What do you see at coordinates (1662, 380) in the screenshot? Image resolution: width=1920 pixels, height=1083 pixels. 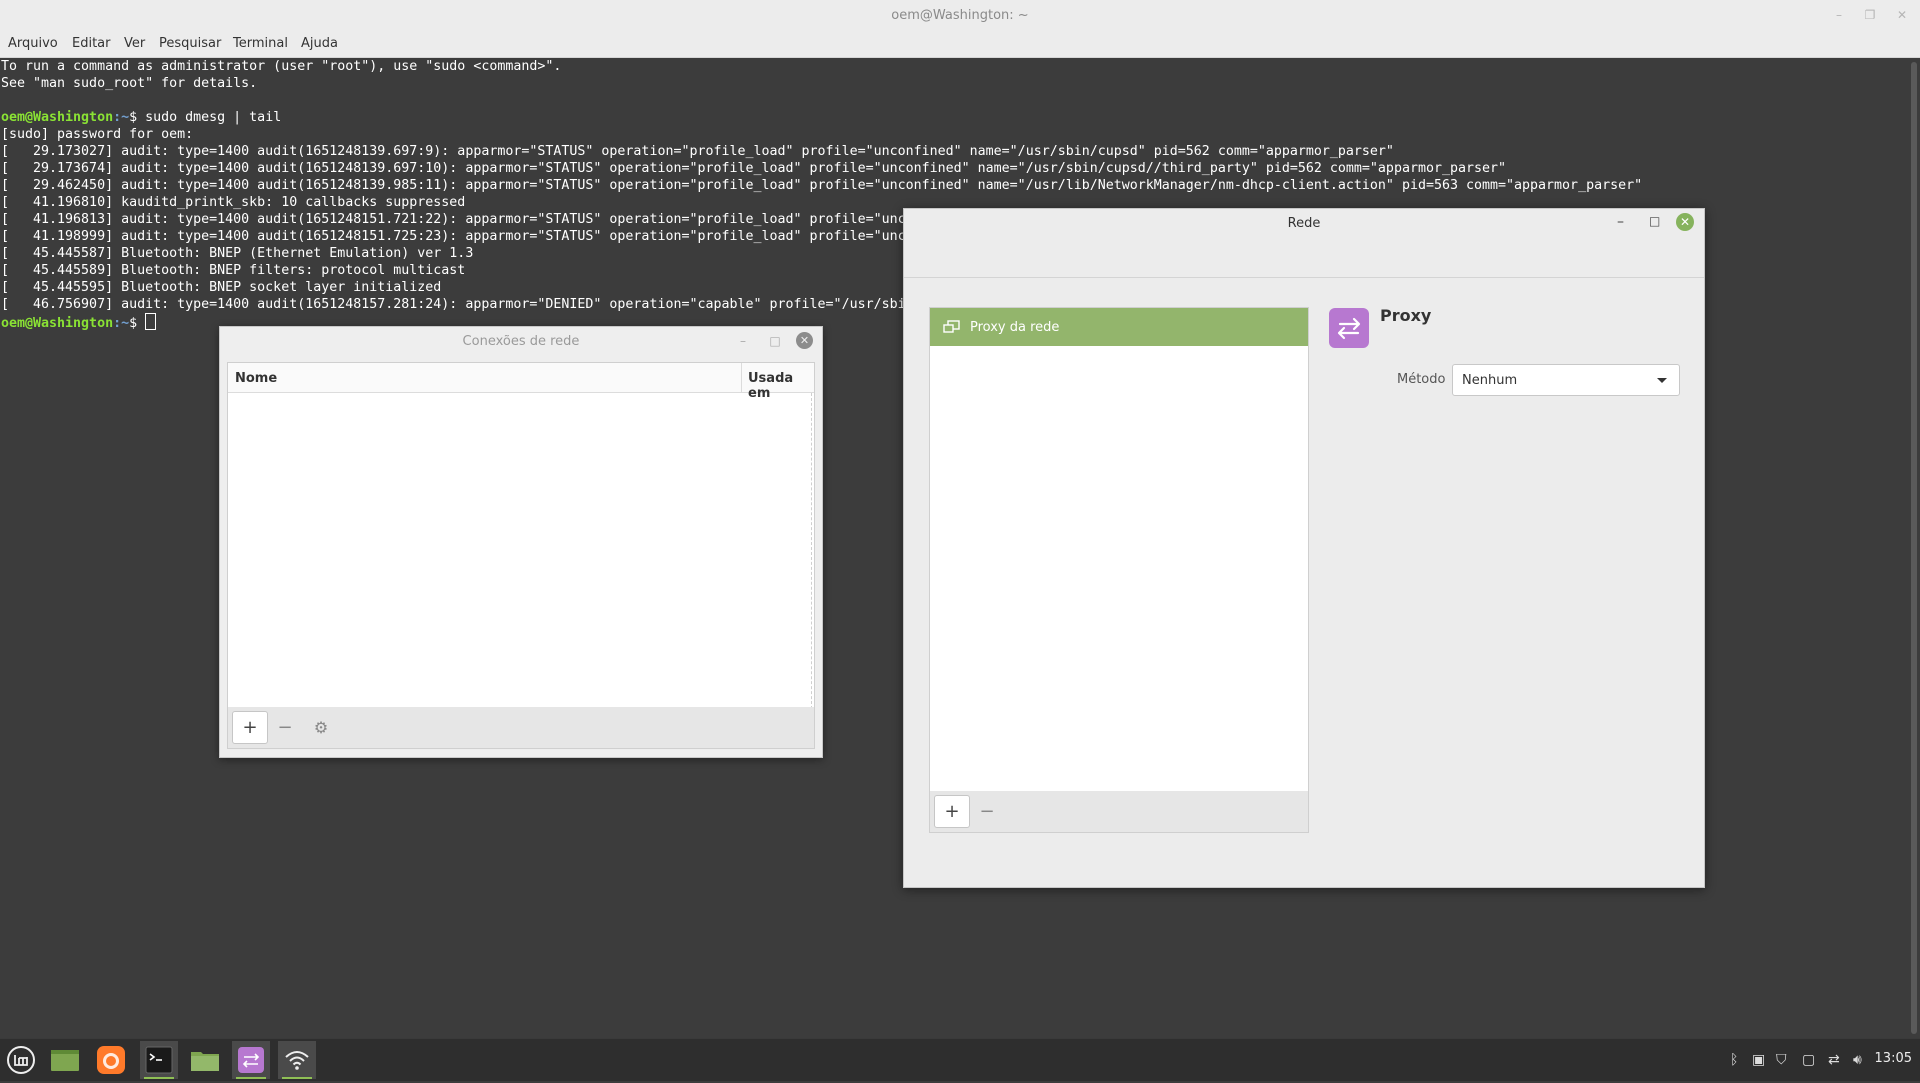 I see `chevron-down-icon` at bounding box center [1662, 380].